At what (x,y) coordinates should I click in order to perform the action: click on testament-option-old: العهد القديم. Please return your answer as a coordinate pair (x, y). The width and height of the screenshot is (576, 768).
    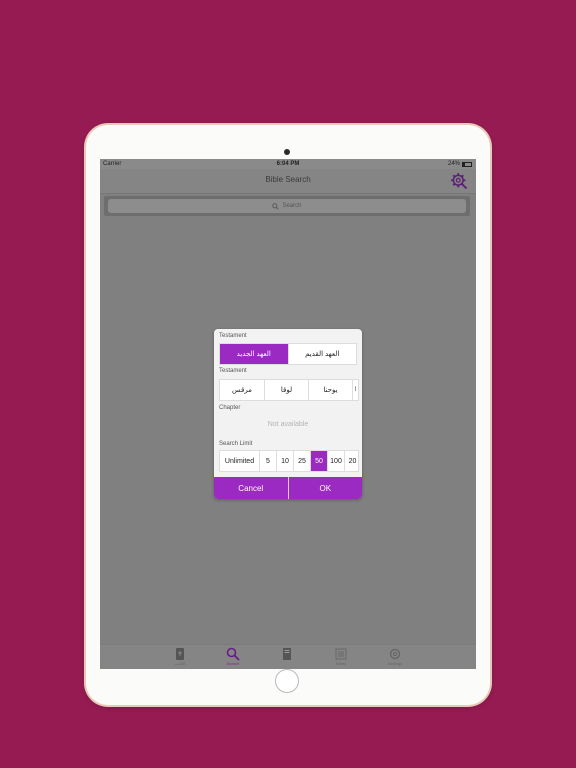
    Looking at the image, I should click on (322, 354).